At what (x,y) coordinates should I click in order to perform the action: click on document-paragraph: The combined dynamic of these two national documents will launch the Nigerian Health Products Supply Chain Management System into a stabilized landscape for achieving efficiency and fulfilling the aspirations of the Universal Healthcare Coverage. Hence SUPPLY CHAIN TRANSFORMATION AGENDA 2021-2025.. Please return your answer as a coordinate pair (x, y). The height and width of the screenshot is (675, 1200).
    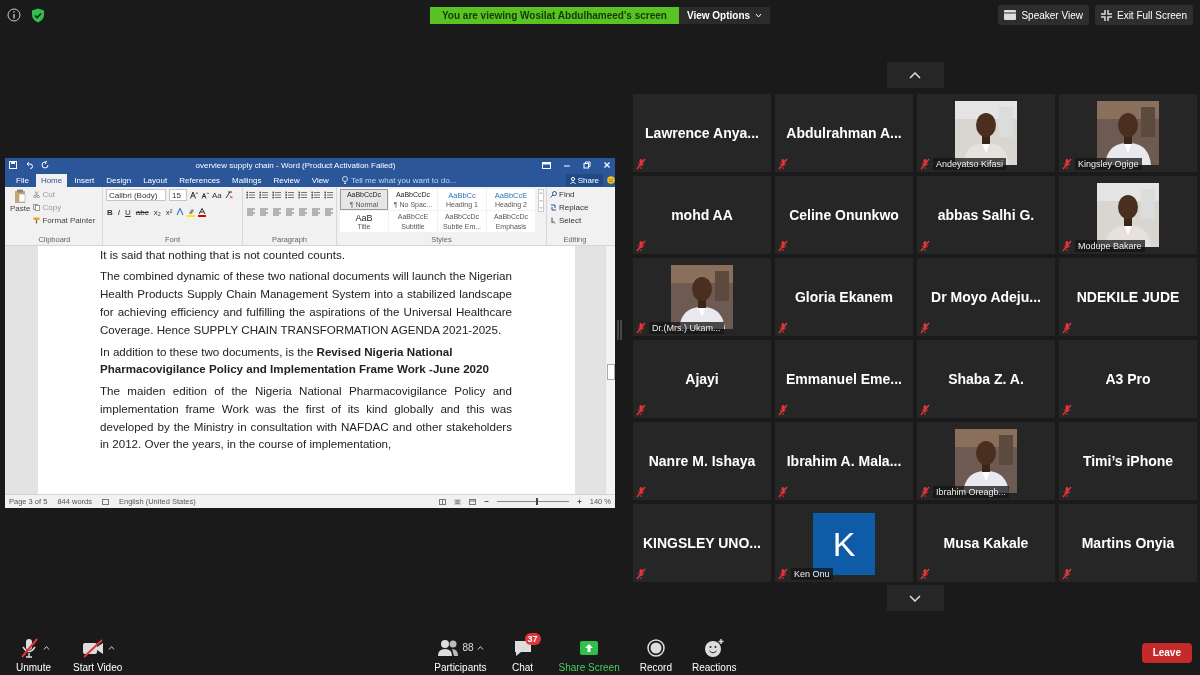
    Looking at the image, I should click on (306, 303).